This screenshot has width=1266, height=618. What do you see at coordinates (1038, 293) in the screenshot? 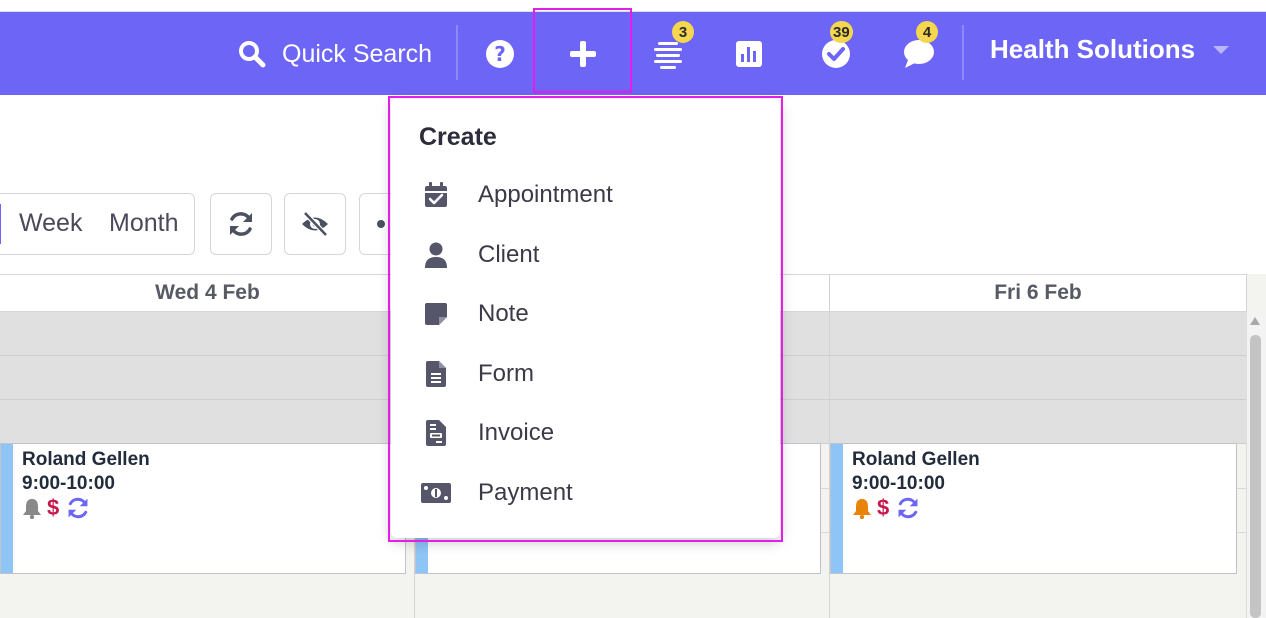
I see `column-header-fri: Fri 6 Feb` at bounding box center [1038, 293].